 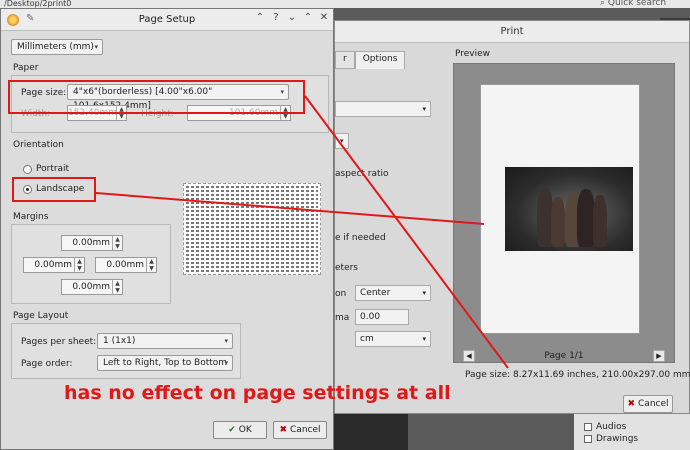 What do you see at coordinates (260, 17) in the screenshot?
I see `shade-up-icon: ⌃` at bounding box center [260, 17].